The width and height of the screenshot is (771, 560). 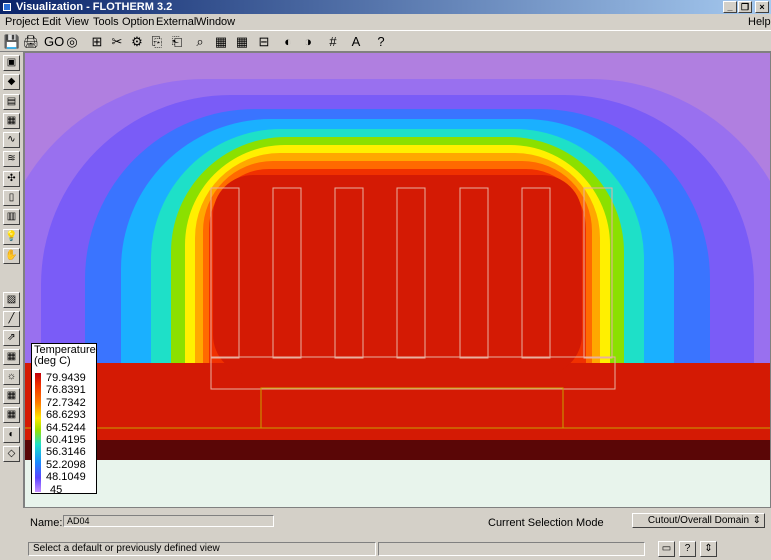 I want to click on title-bar: Visualization - FLOTHERM 3.2 _ ❐ ×, so click(x=385, y=7).